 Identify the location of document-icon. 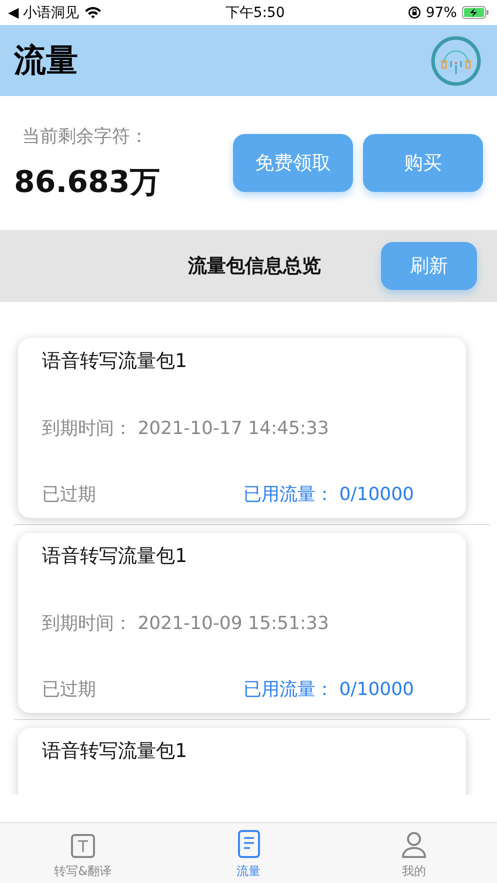
(248, 844).